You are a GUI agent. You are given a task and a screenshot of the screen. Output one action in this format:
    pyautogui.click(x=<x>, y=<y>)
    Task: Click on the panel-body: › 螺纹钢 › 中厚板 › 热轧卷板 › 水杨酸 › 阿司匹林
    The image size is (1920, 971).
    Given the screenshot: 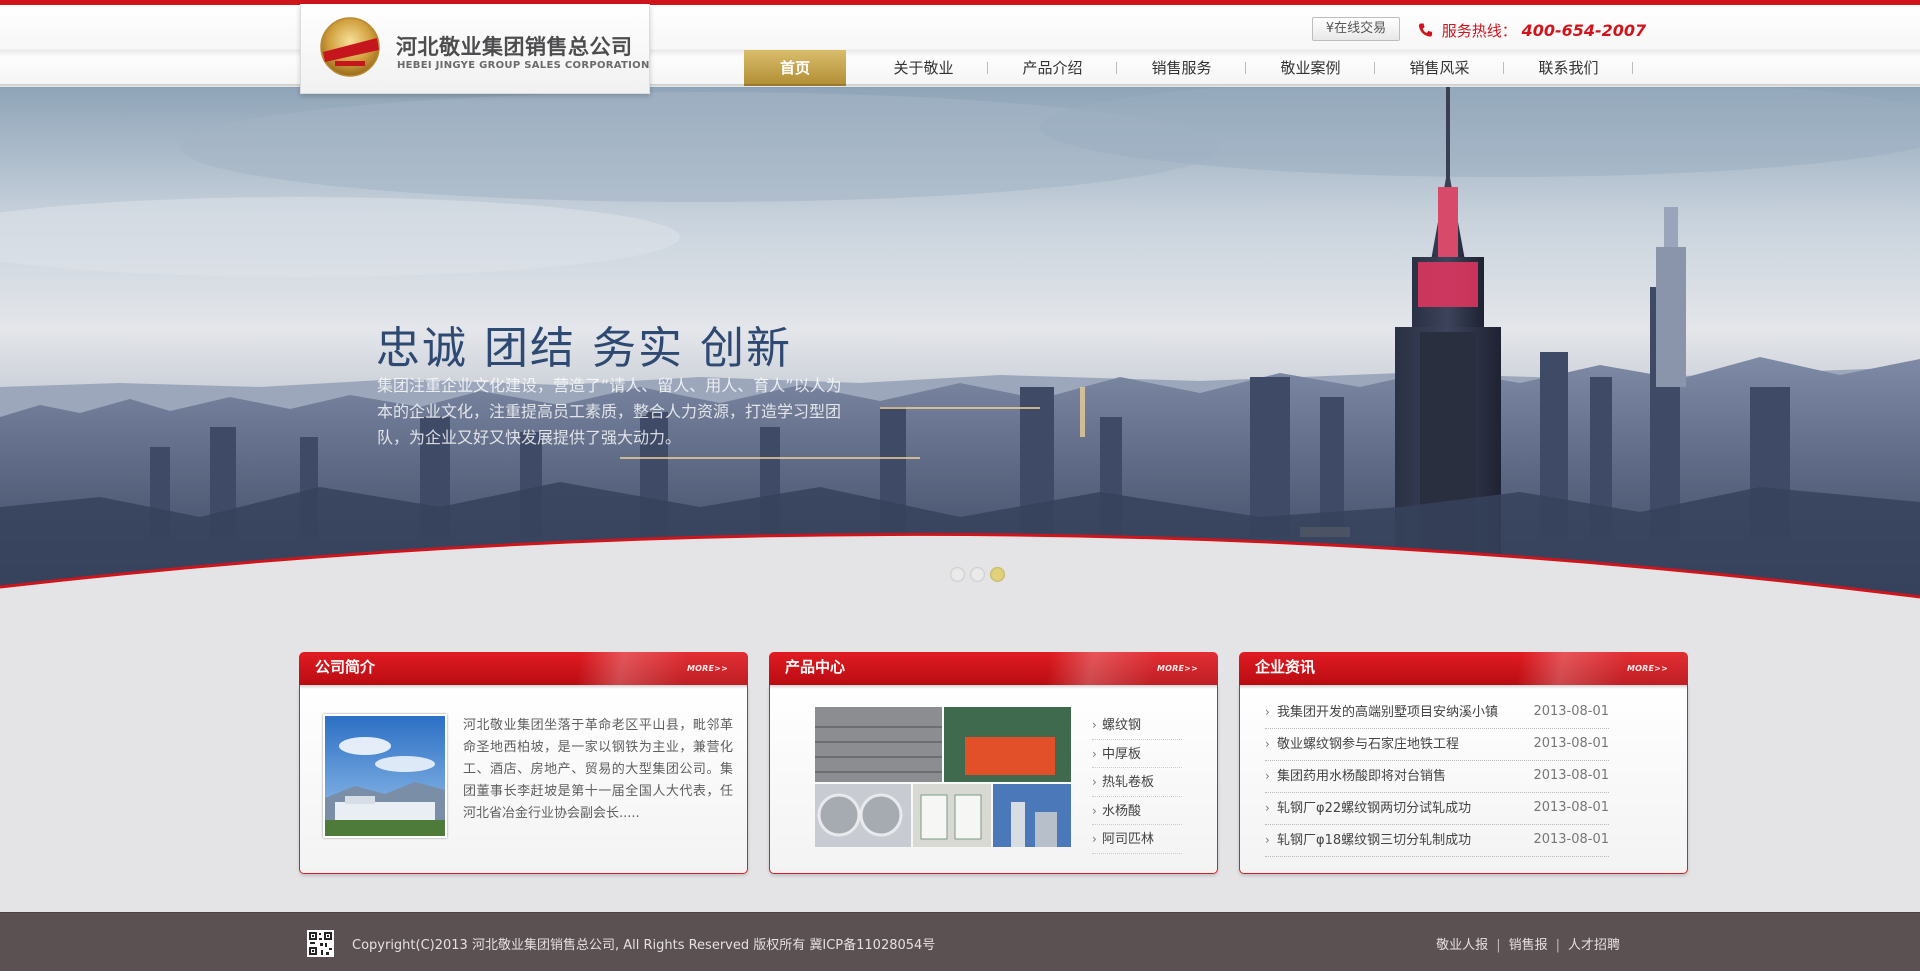 What is the action you would take?
    pyautogui.click(x=993, y=779)
    